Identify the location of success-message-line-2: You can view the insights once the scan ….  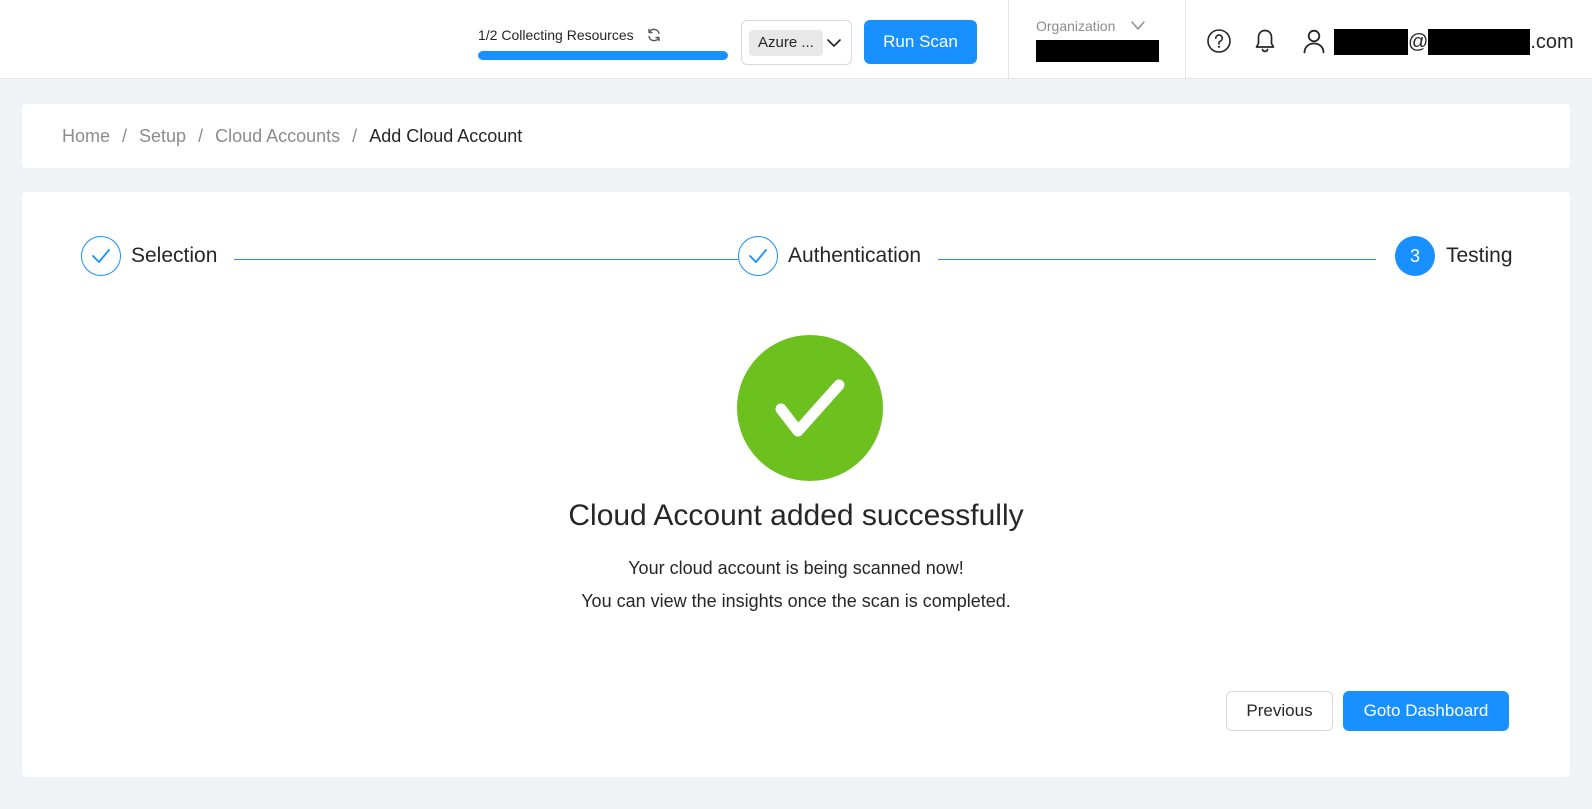
(796, 601).